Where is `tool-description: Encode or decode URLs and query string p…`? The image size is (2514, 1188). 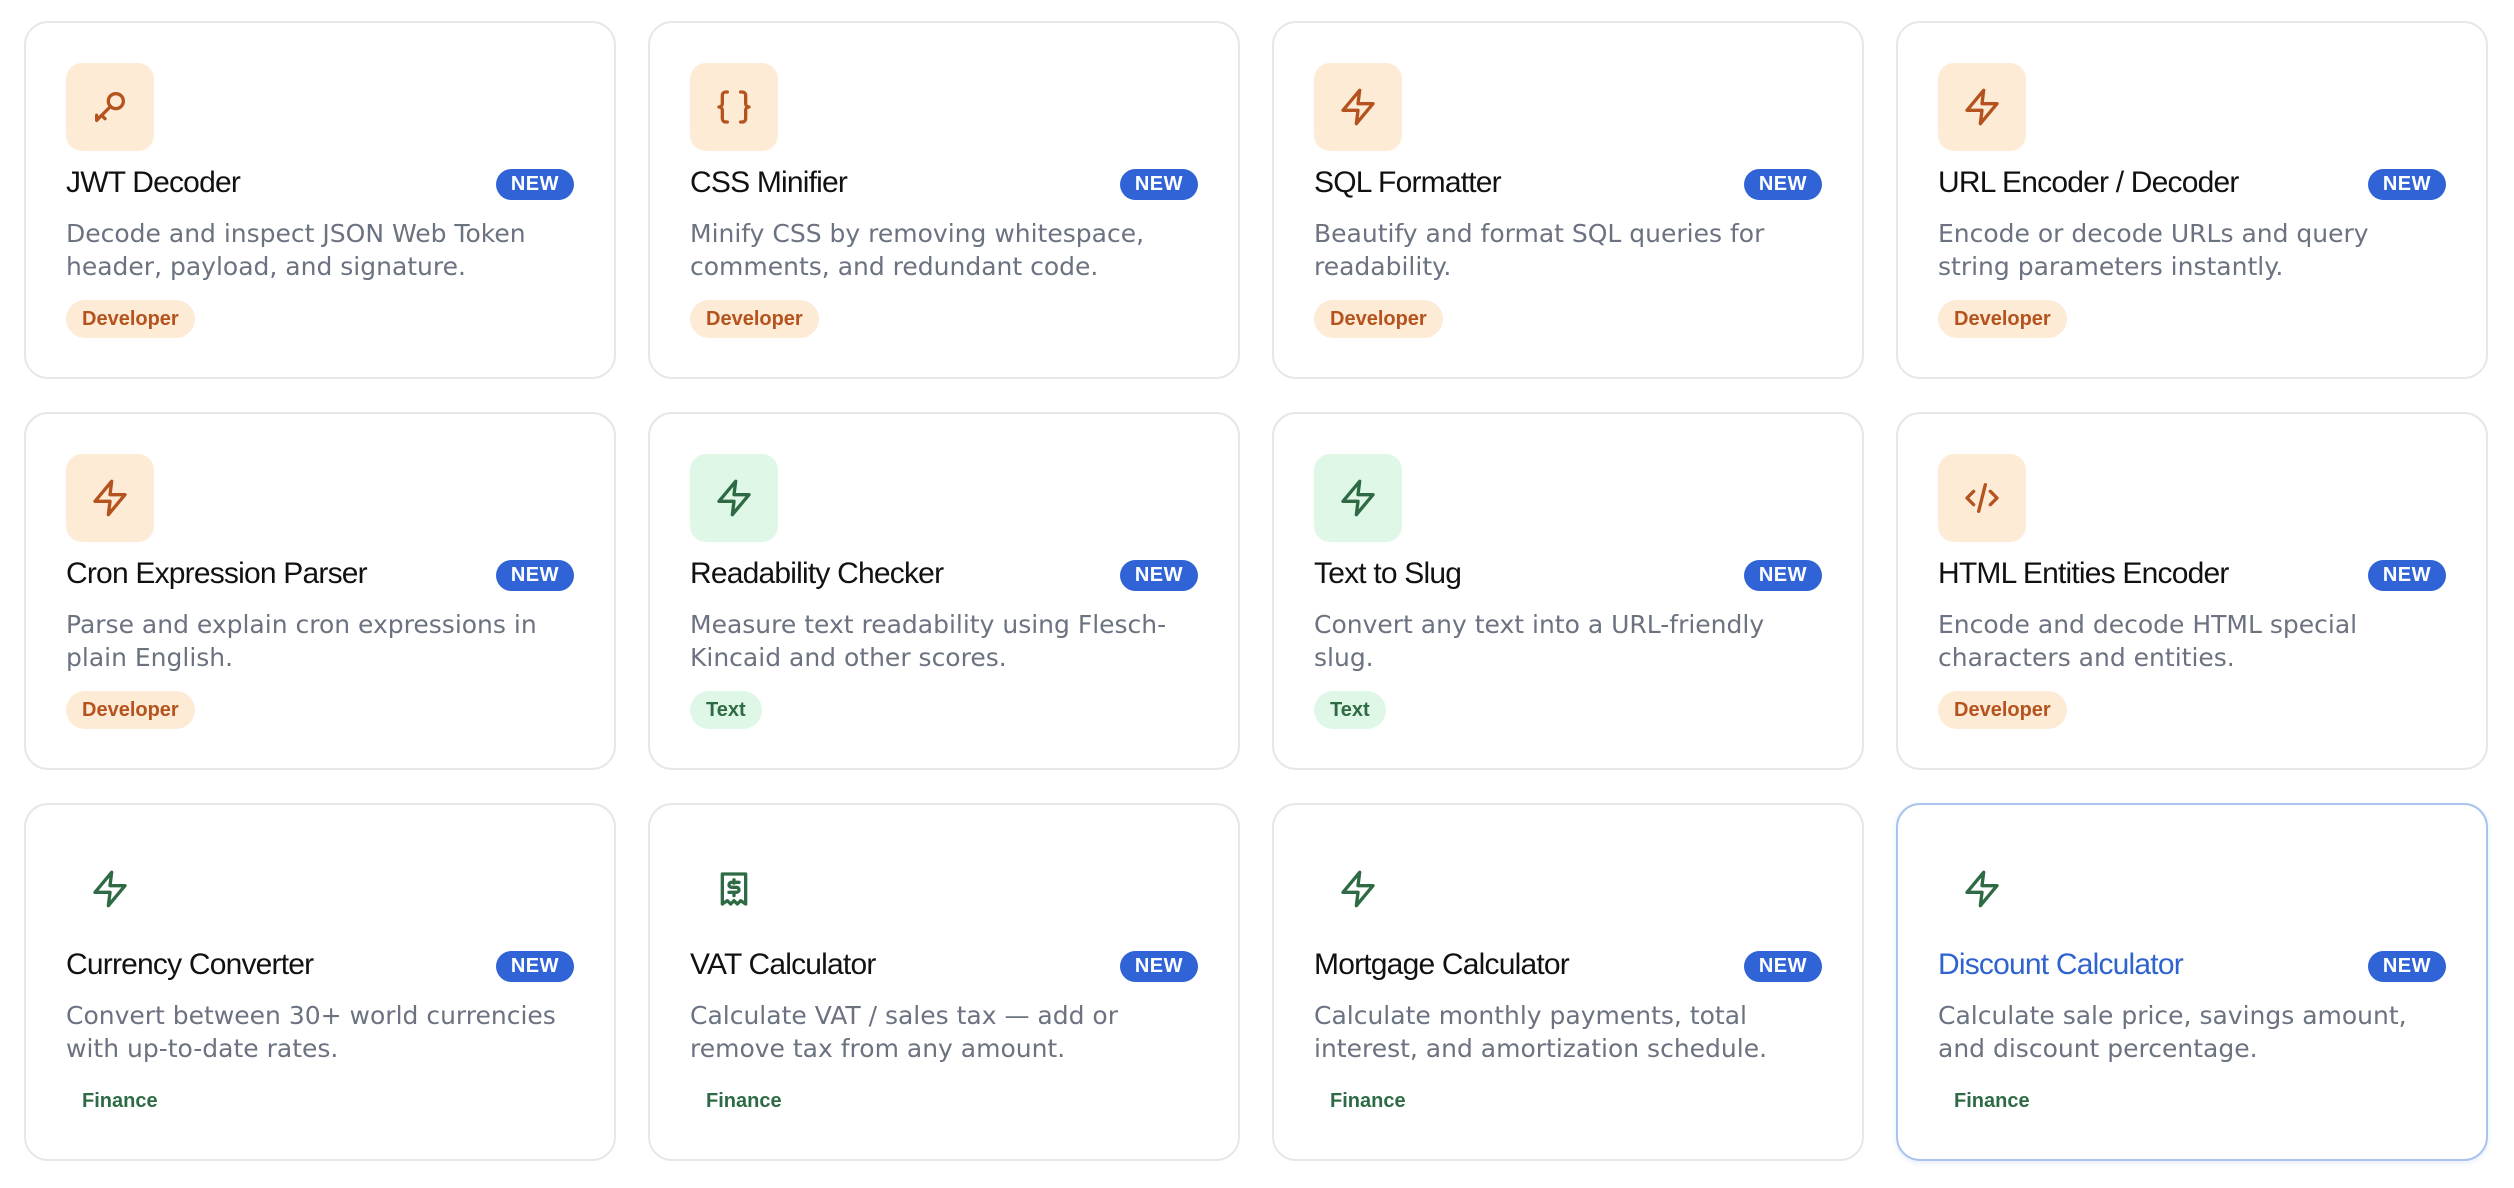
tool-description: Encode or decode URLs and query string p… is located at coordinates (2153, 250).